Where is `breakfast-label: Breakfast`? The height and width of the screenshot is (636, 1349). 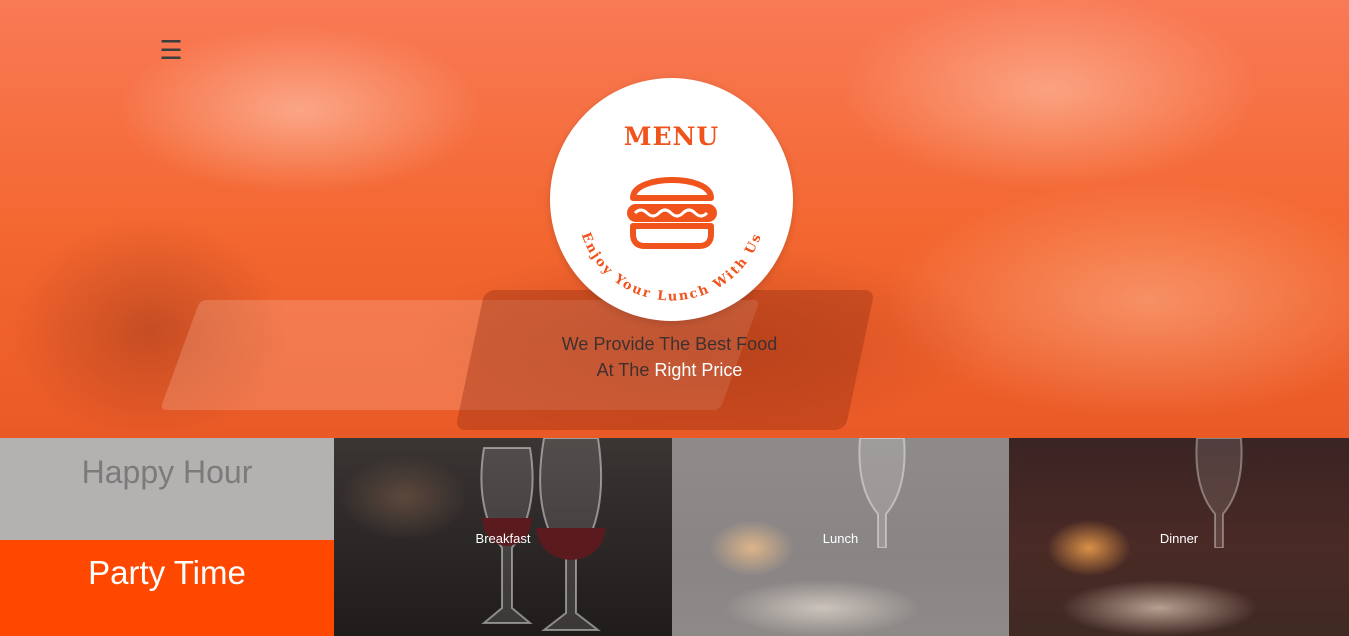
breakfast-label: Breakfast is located at coordinates (503, 538).